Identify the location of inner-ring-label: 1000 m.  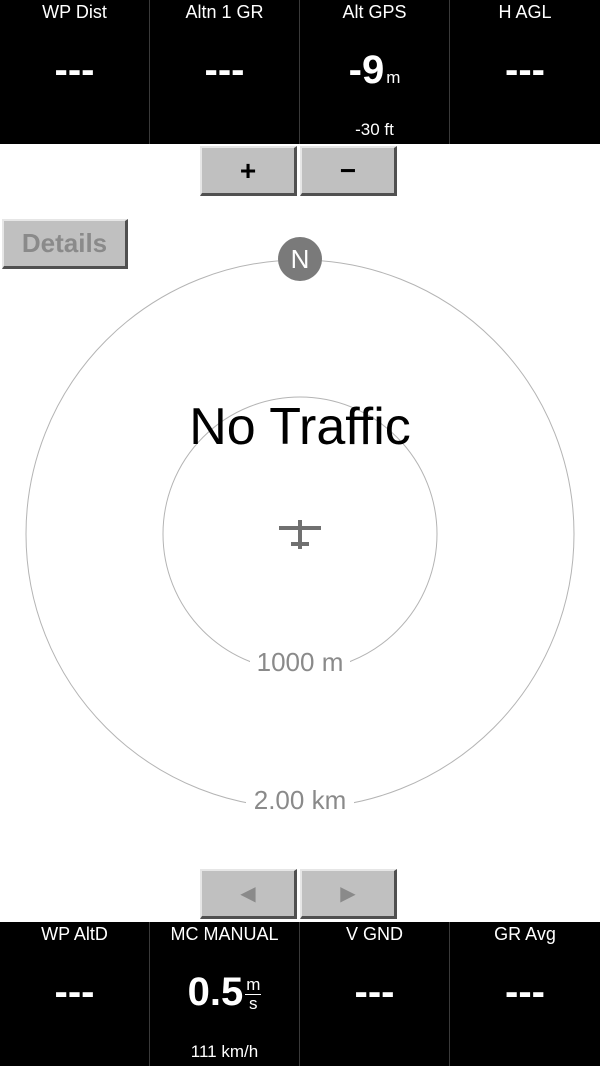
(300, 662).